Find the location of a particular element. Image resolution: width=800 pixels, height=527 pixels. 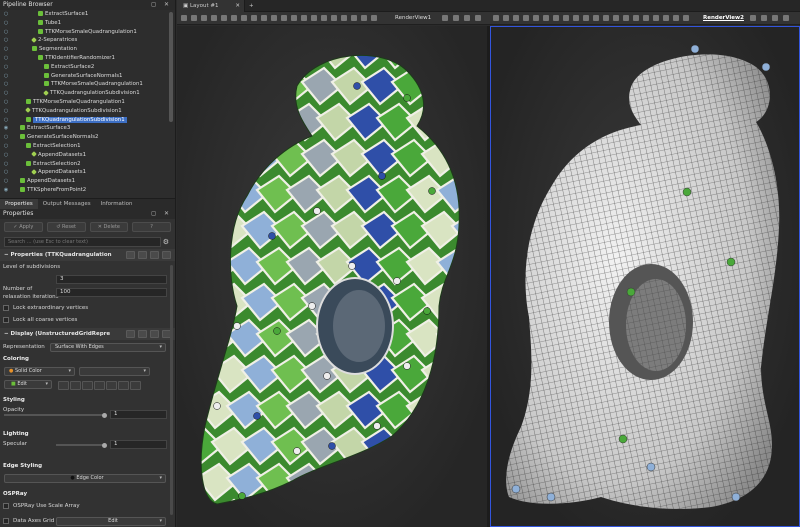

dock-buttons: ◻ ✕ is located at coordinates (161, 5).